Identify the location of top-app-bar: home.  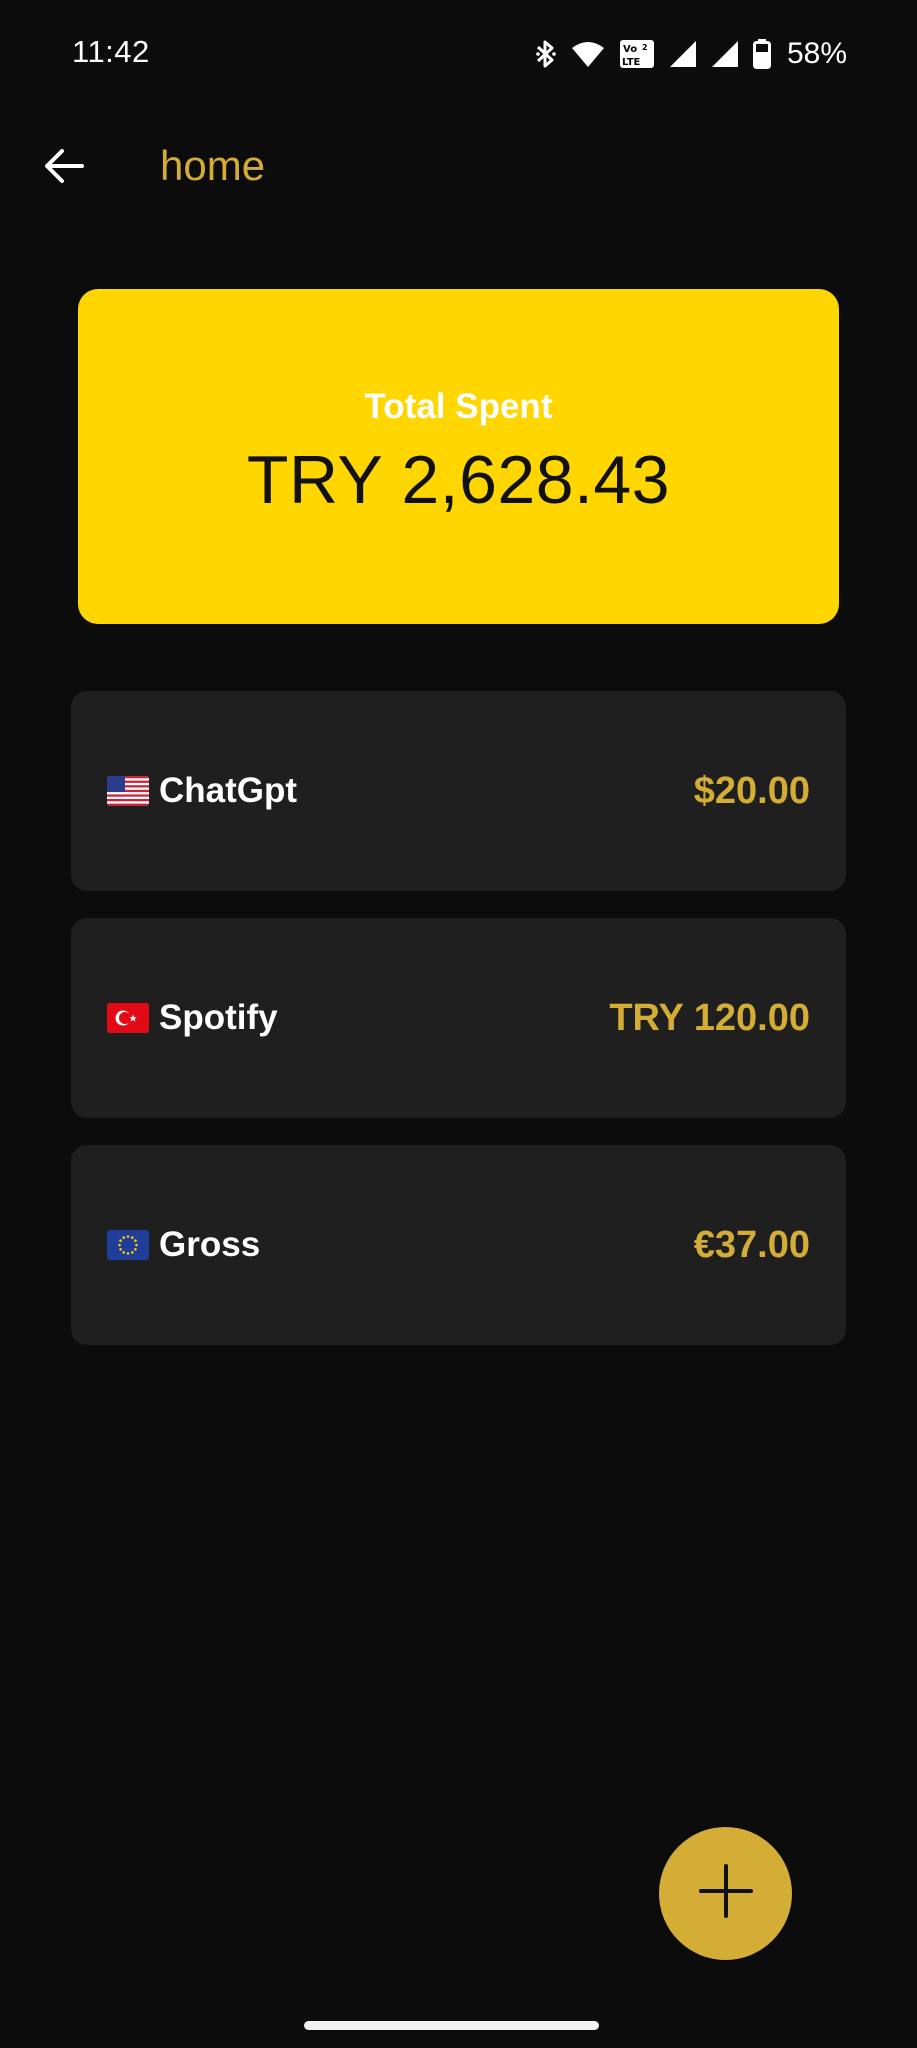
(458, 170).